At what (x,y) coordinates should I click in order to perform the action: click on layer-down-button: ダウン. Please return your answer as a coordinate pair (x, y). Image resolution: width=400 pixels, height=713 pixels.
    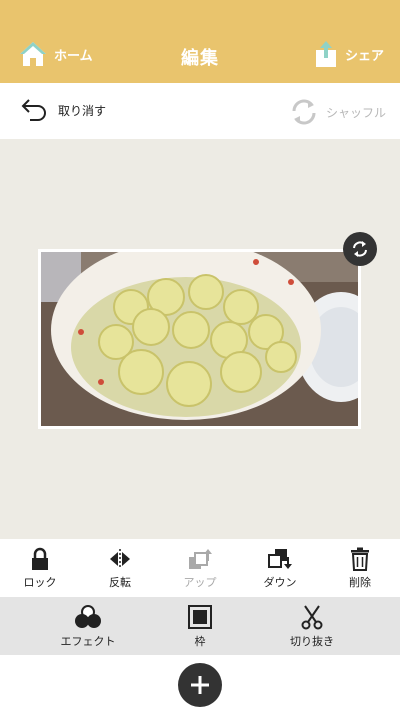
    Looking at the image, I should click on (280, 568).